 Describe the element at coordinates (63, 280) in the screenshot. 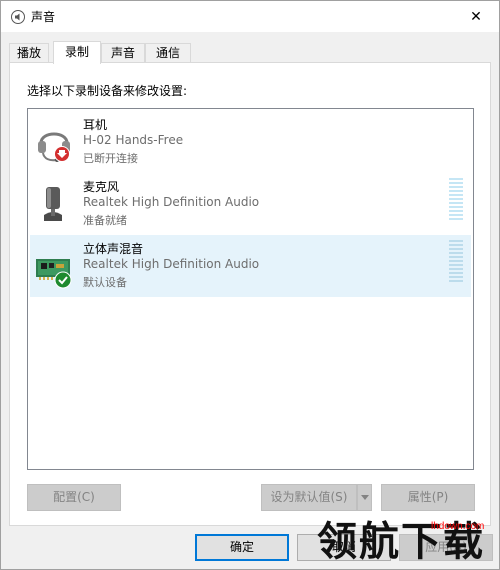

I see `check-badge` at that location.